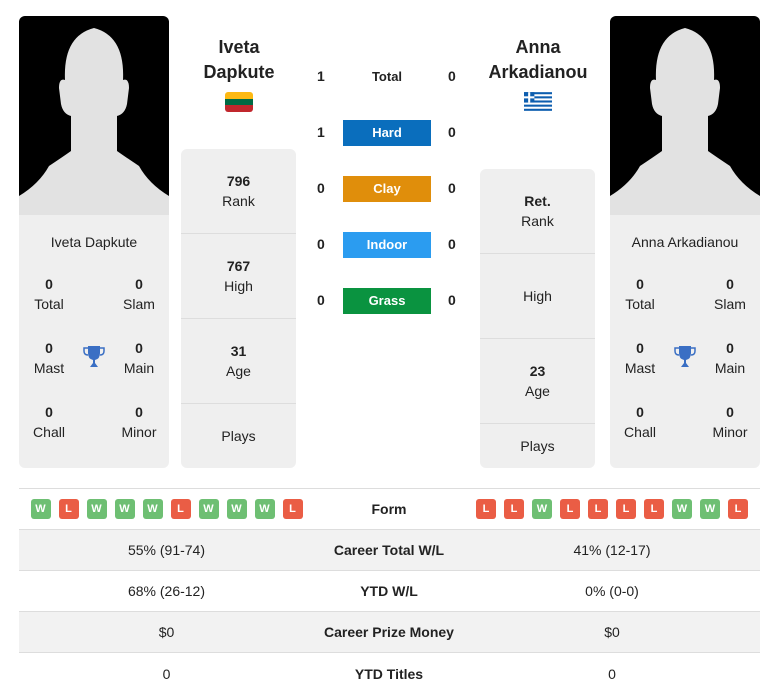 The height and width of the screenshot is (699, 779). Describe the element at coordinates (49, 422) in the screenshot. I see `player1-titles-chall: 0 Chall` at that location.